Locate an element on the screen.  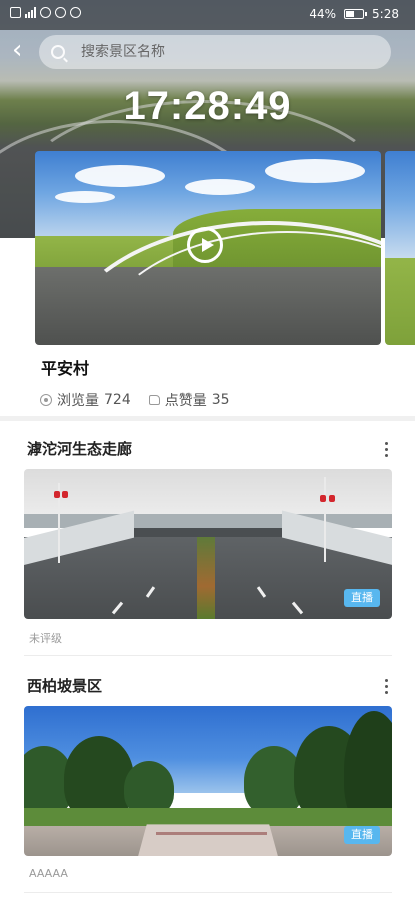
wifi-icon is located at coordinates (45, 12).